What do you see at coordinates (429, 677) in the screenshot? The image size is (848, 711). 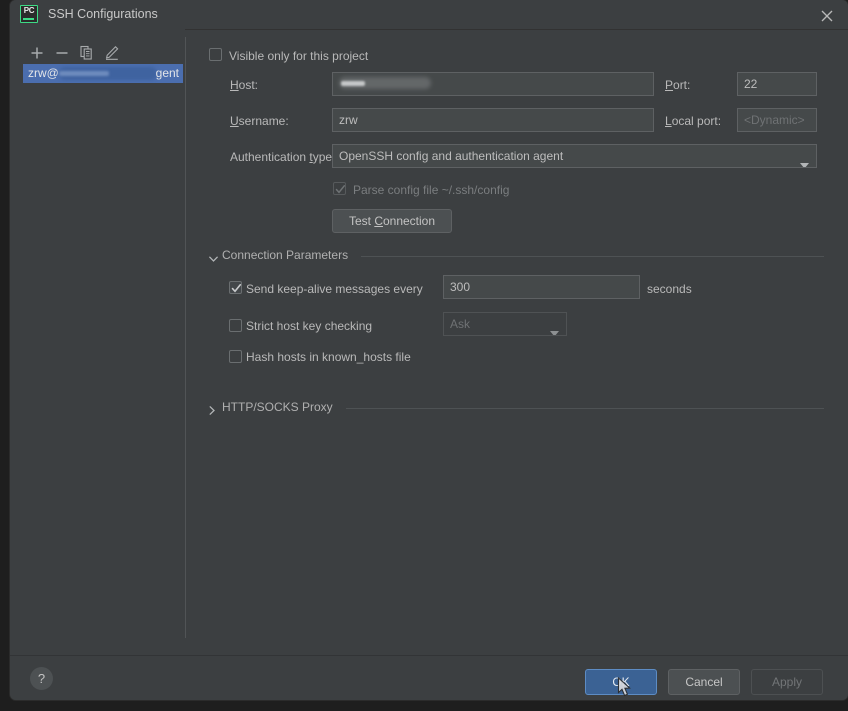 I see `dialog-footer: ? OK Cancel Apply` at bounding box center [429, 677].